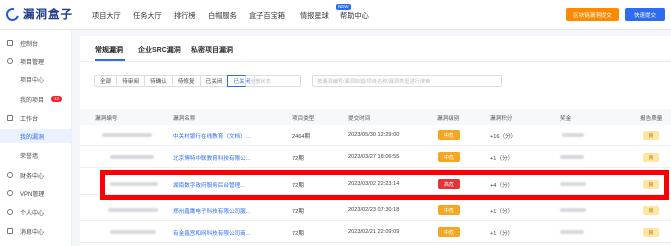 This screenshot has width=671, height=246. I want to click on sidebar-label: 消息中心, so click(32, 232).